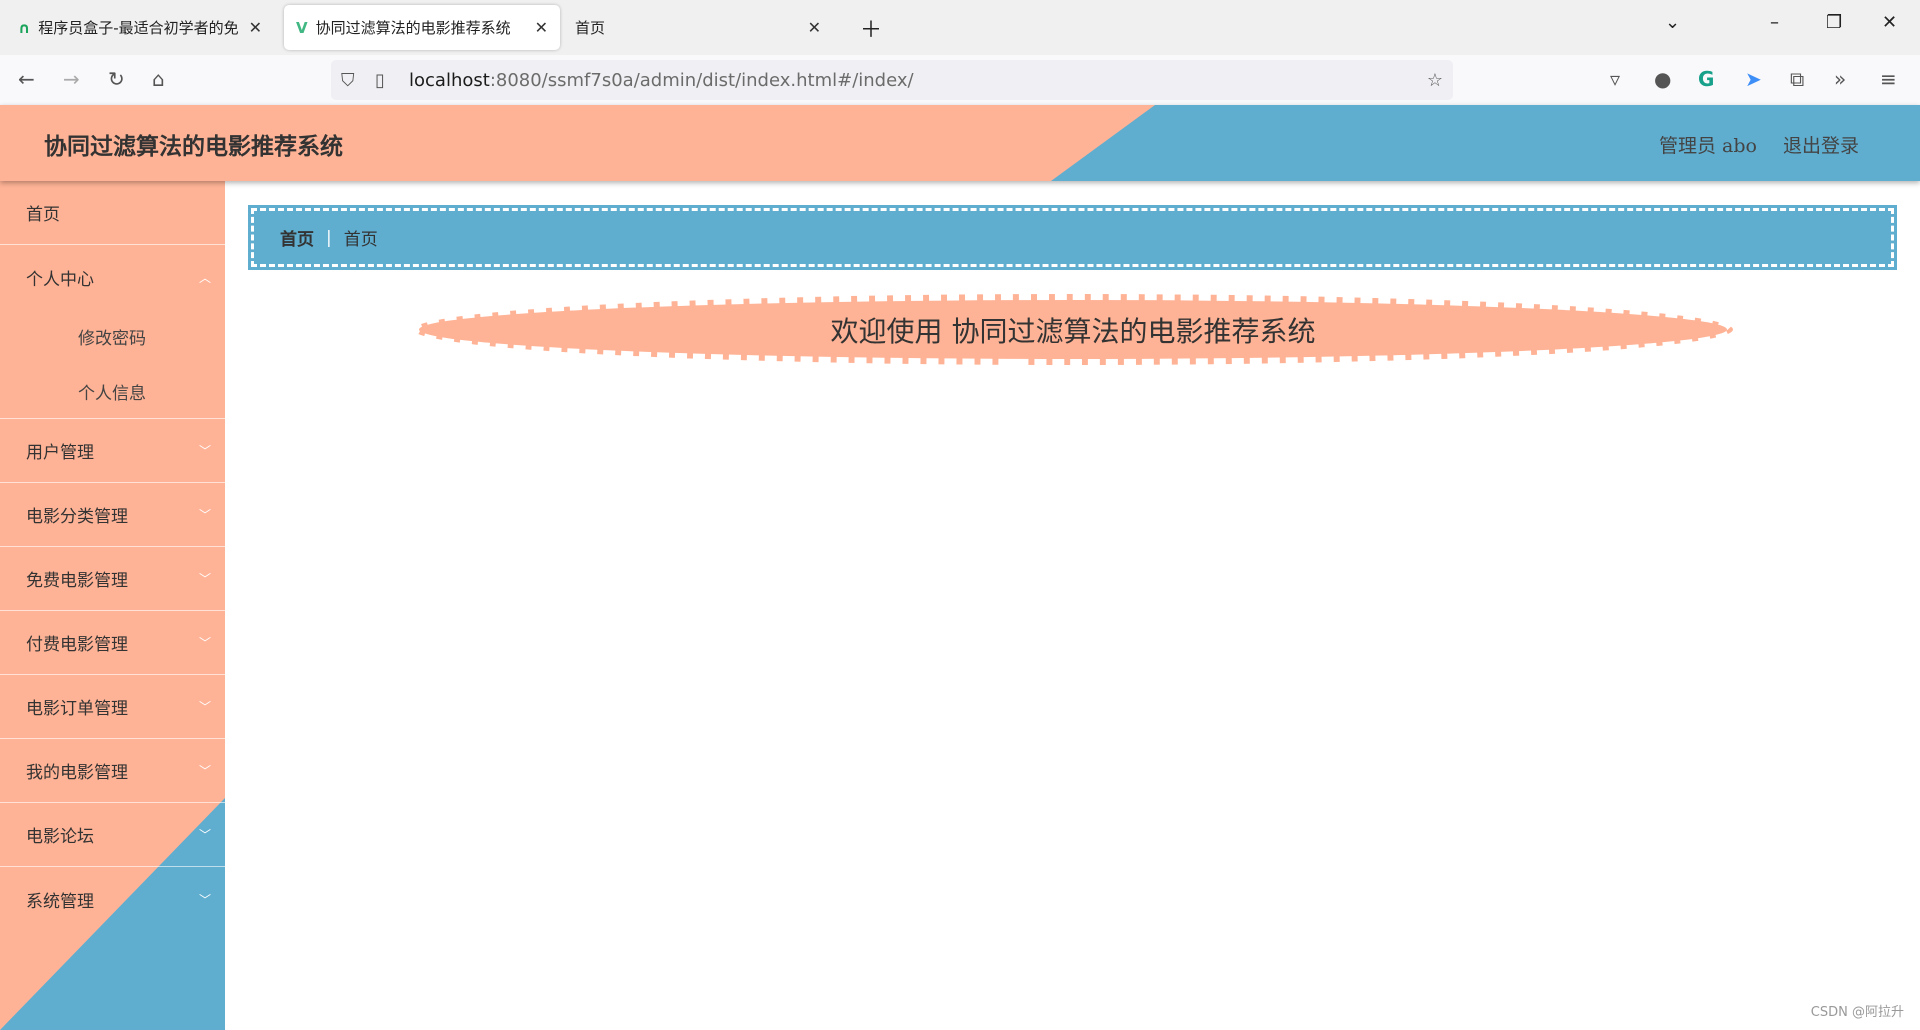 This screenshot has width=1920, height=1030. I want to click on minimize-icon: –, so click(1774, 22).